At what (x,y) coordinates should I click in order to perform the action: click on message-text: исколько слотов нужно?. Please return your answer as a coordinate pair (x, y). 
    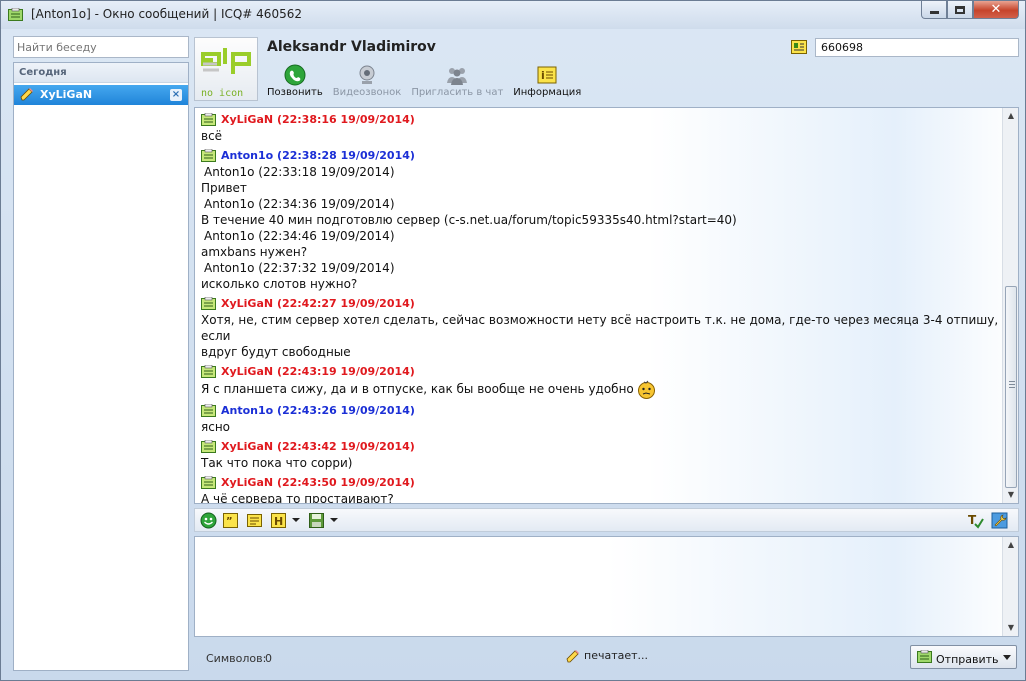
    Looking at the image, I should click on (601, 284).